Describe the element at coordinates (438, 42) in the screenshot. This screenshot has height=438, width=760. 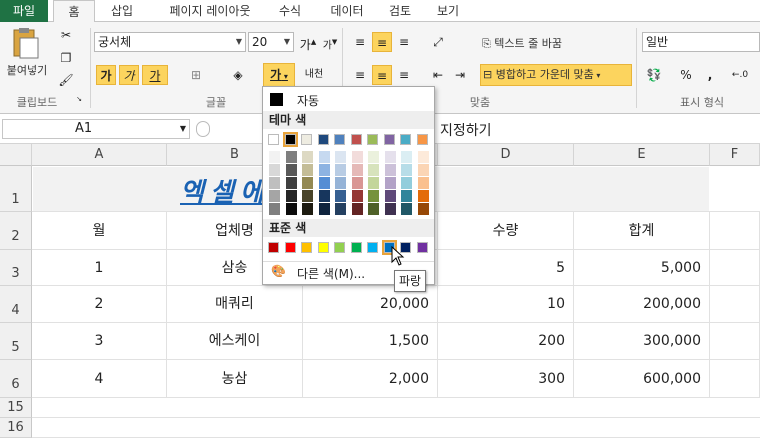
I see `orientation-icon: ⤢` at that location.